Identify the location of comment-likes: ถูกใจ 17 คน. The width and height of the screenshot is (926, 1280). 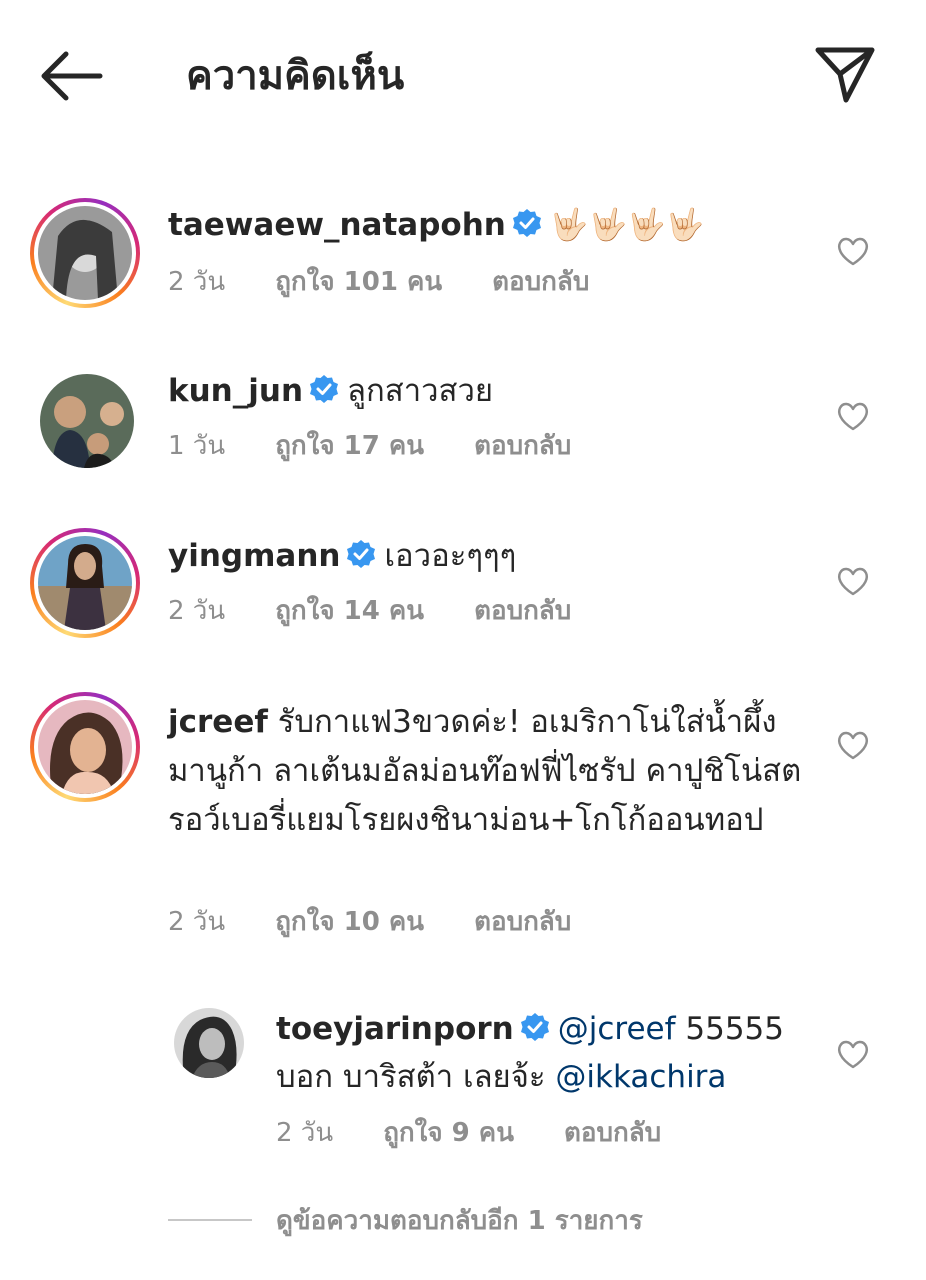
(349, 446).